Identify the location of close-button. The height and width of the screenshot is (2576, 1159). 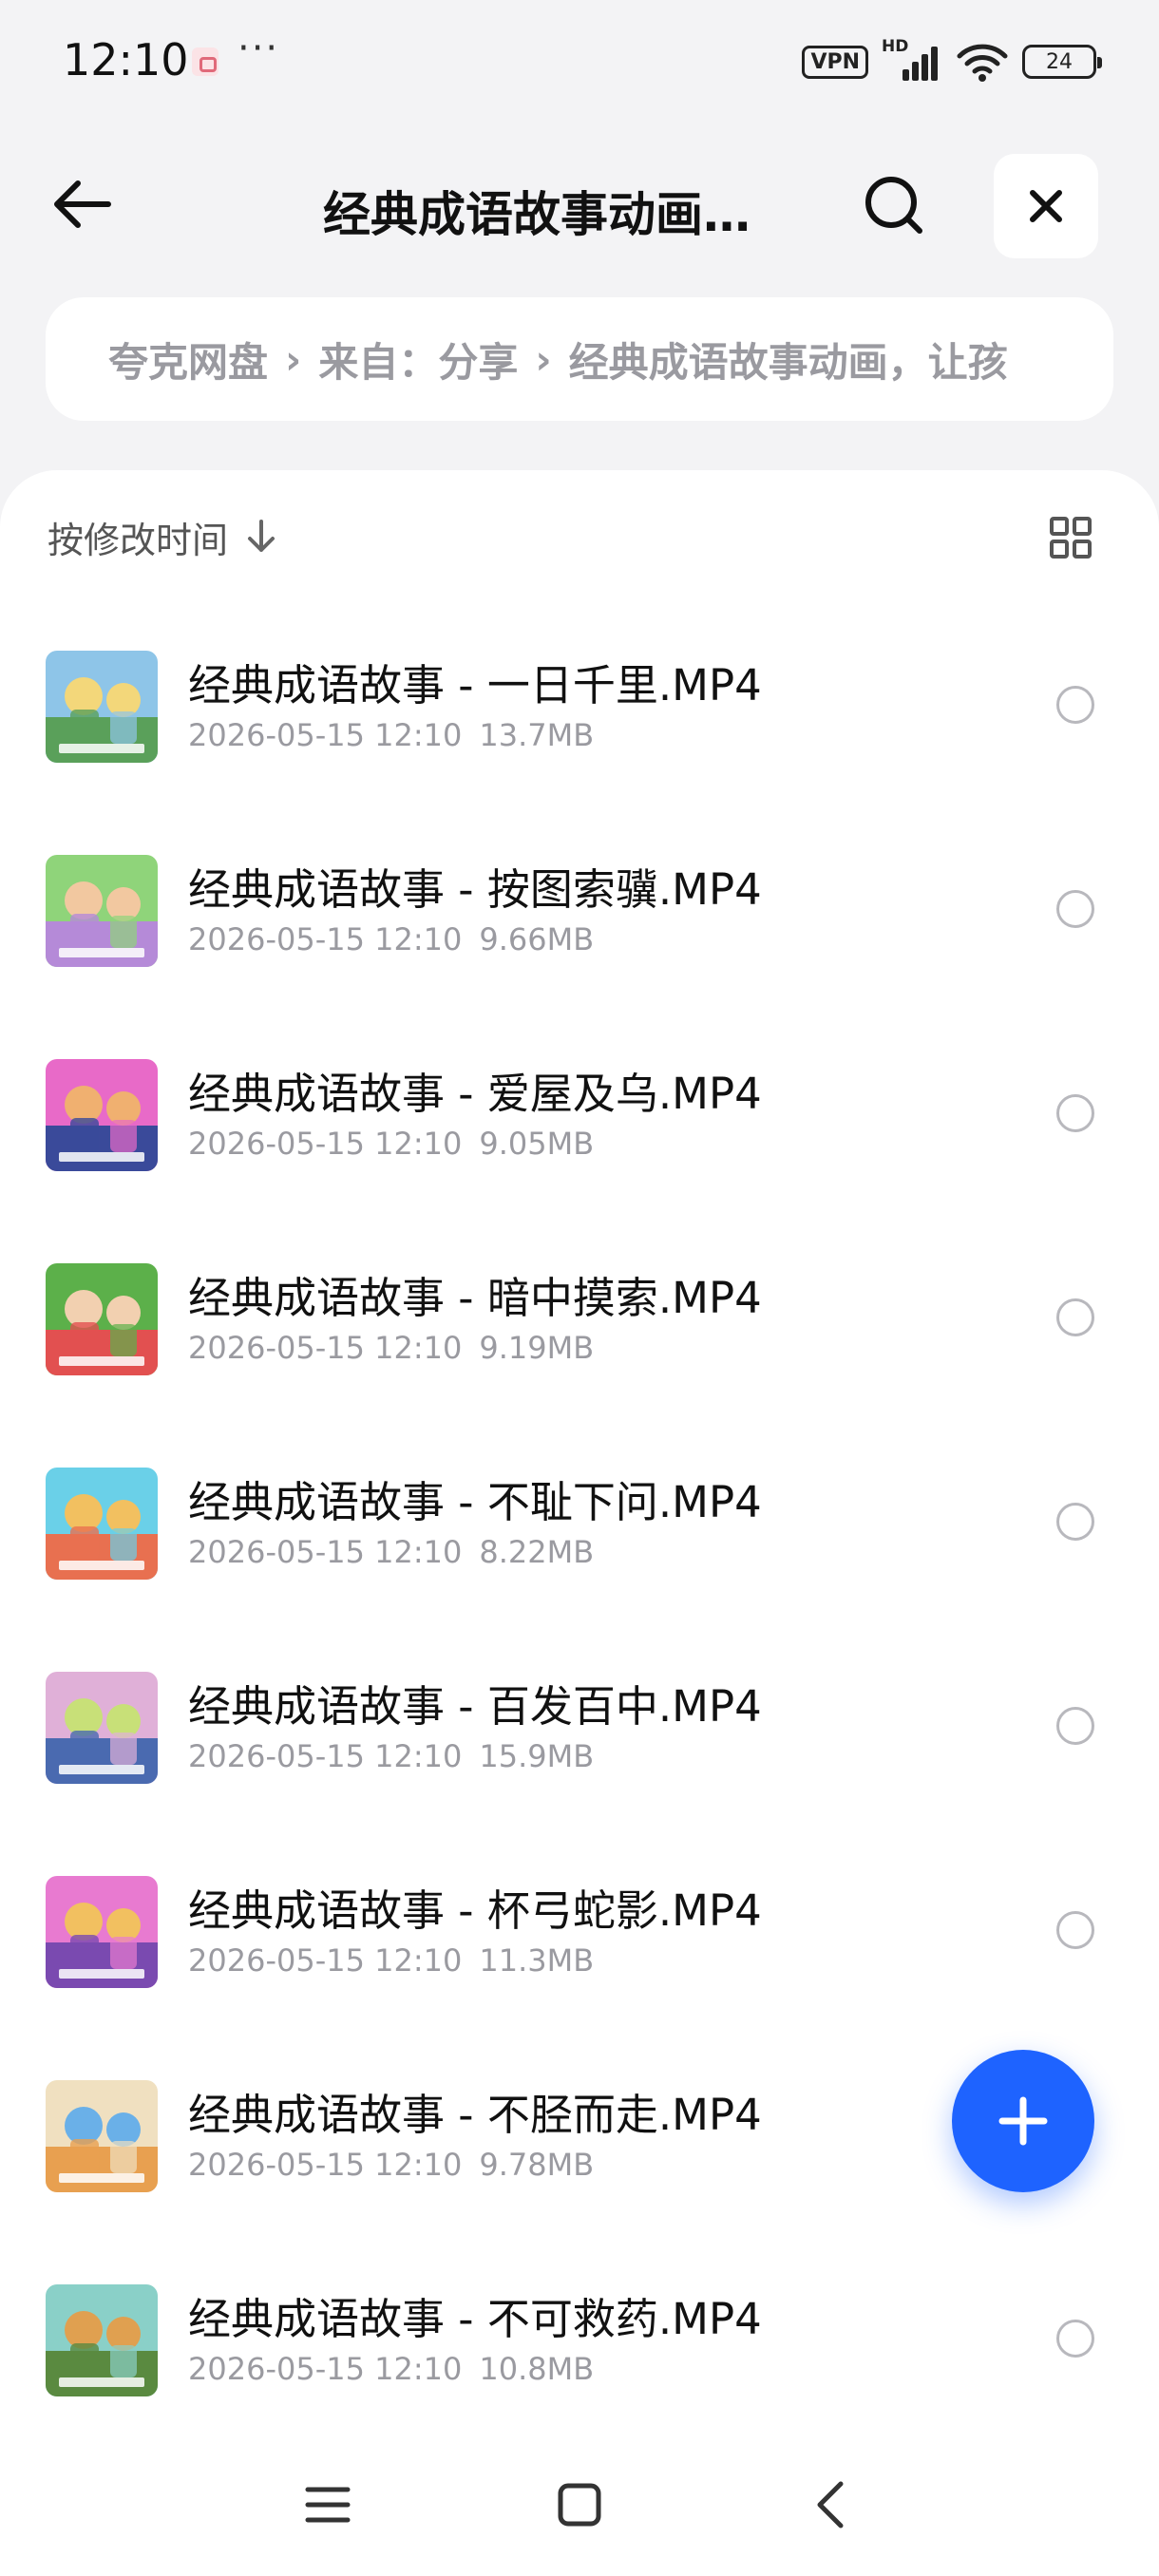
(1046, 206).